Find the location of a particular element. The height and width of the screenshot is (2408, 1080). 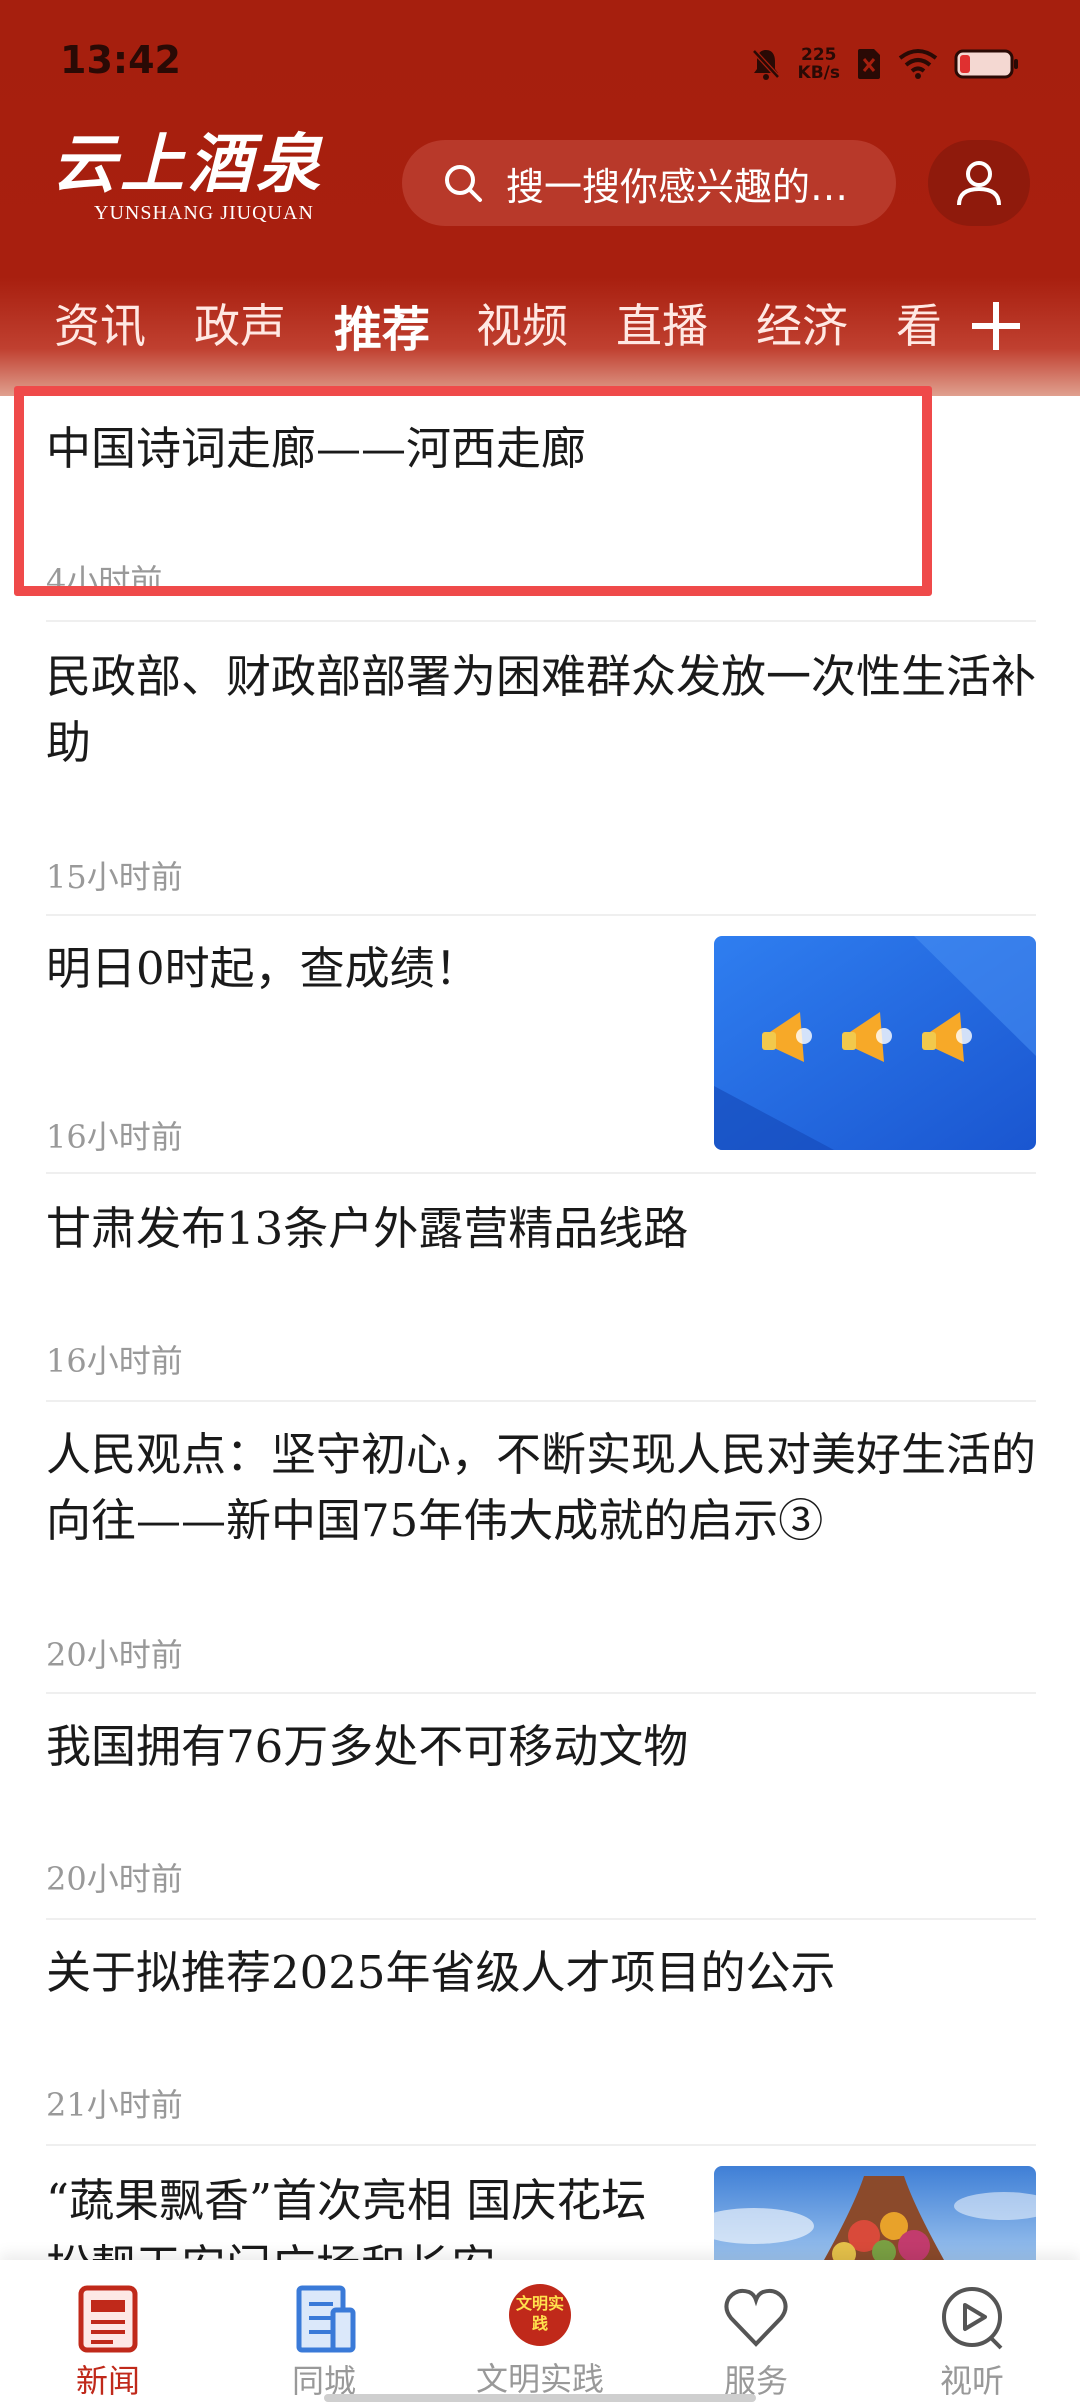

nav-city: 同城 is located at coordinates (324, 2343).